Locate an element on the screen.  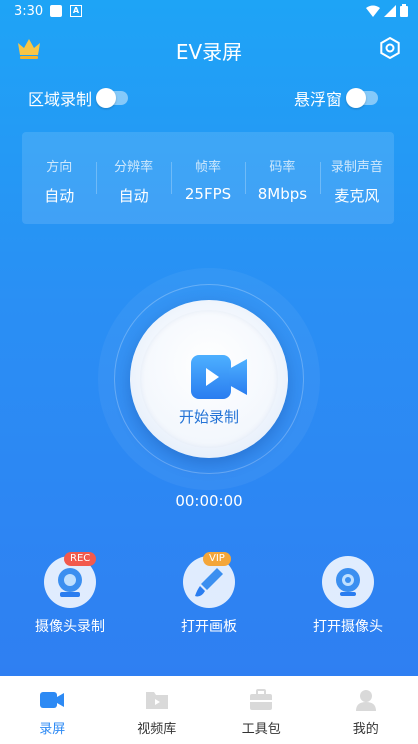
app-title: EV录屏 is located at coordinates (209, 52).